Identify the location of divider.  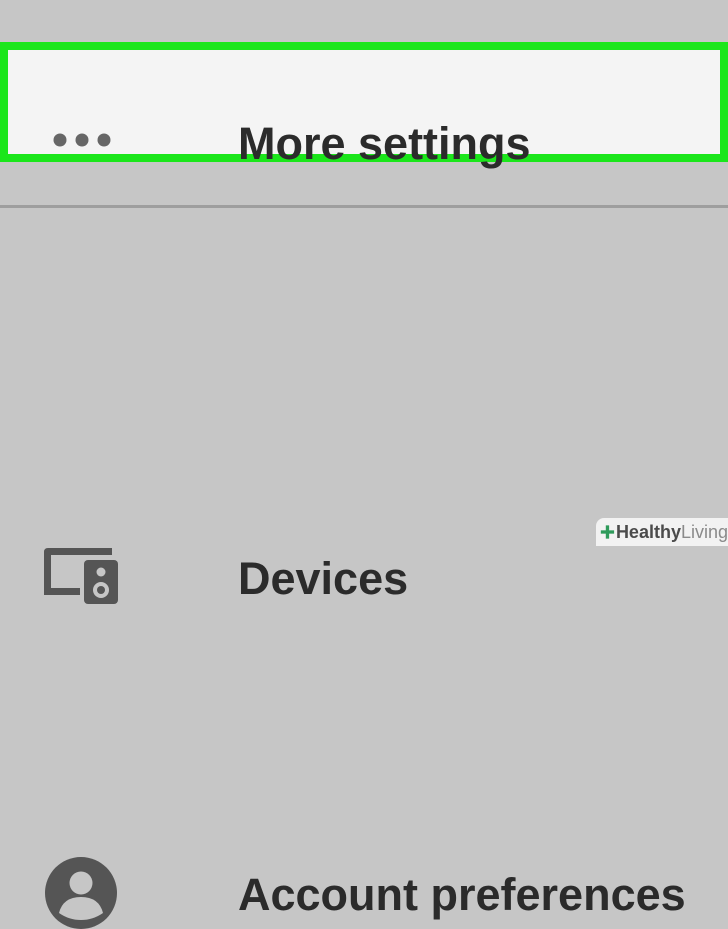
(364, 206).